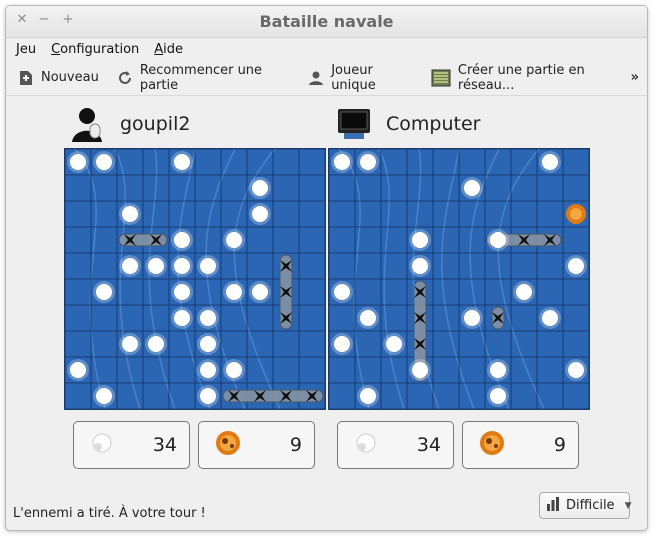  What do you see at coordinates (316, 78) in the screenshot?
I see `user-icon` at bounding box center [316, 78].